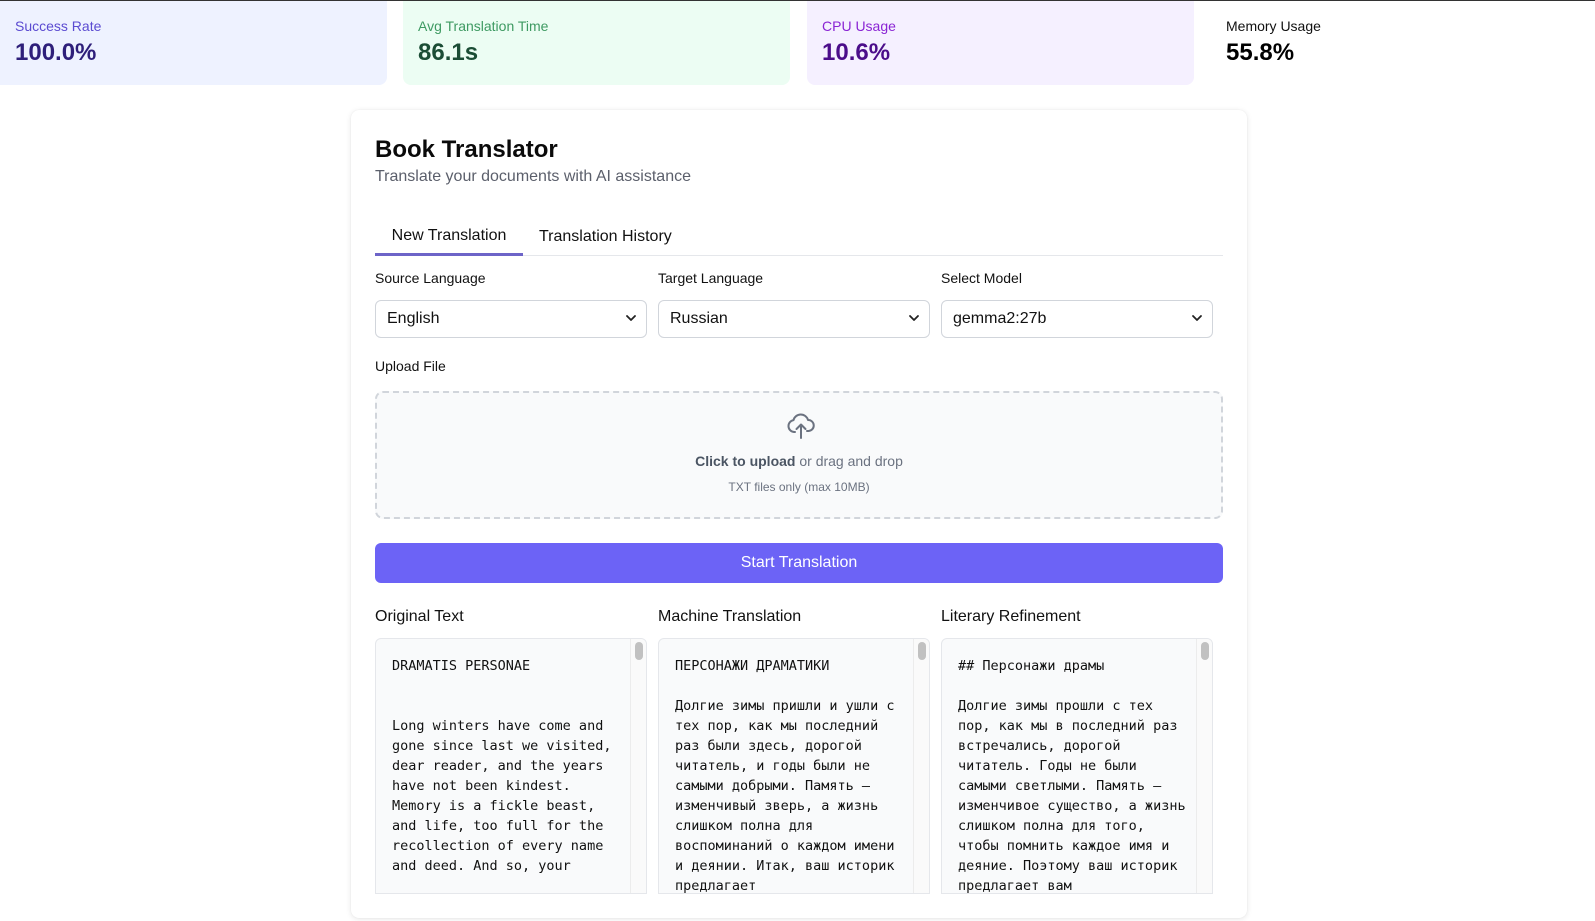 Image resolution: width=1595 pixels, height=921 pixels. I want to click on start-translation-button: Start Translation, so click(799, 563).